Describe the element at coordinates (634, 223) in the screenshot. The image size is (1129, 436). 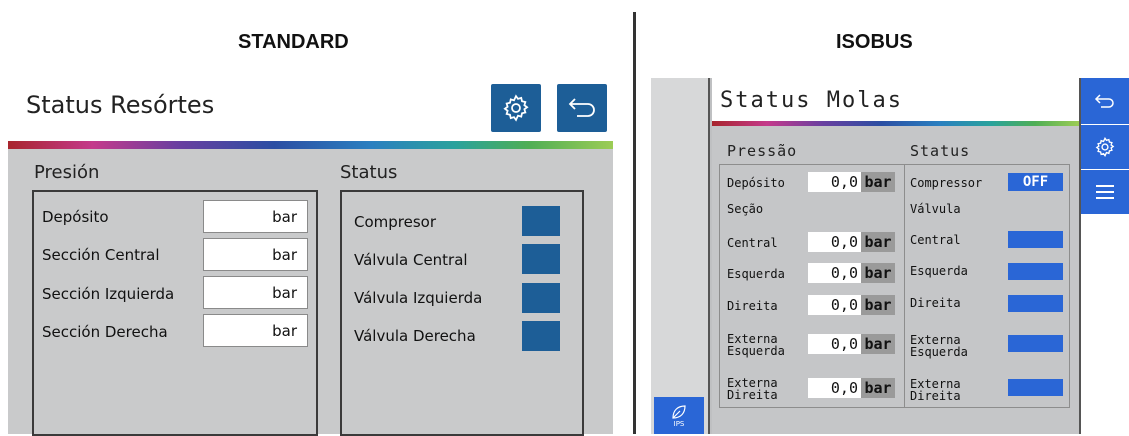
I see `panel-divider` at that location.